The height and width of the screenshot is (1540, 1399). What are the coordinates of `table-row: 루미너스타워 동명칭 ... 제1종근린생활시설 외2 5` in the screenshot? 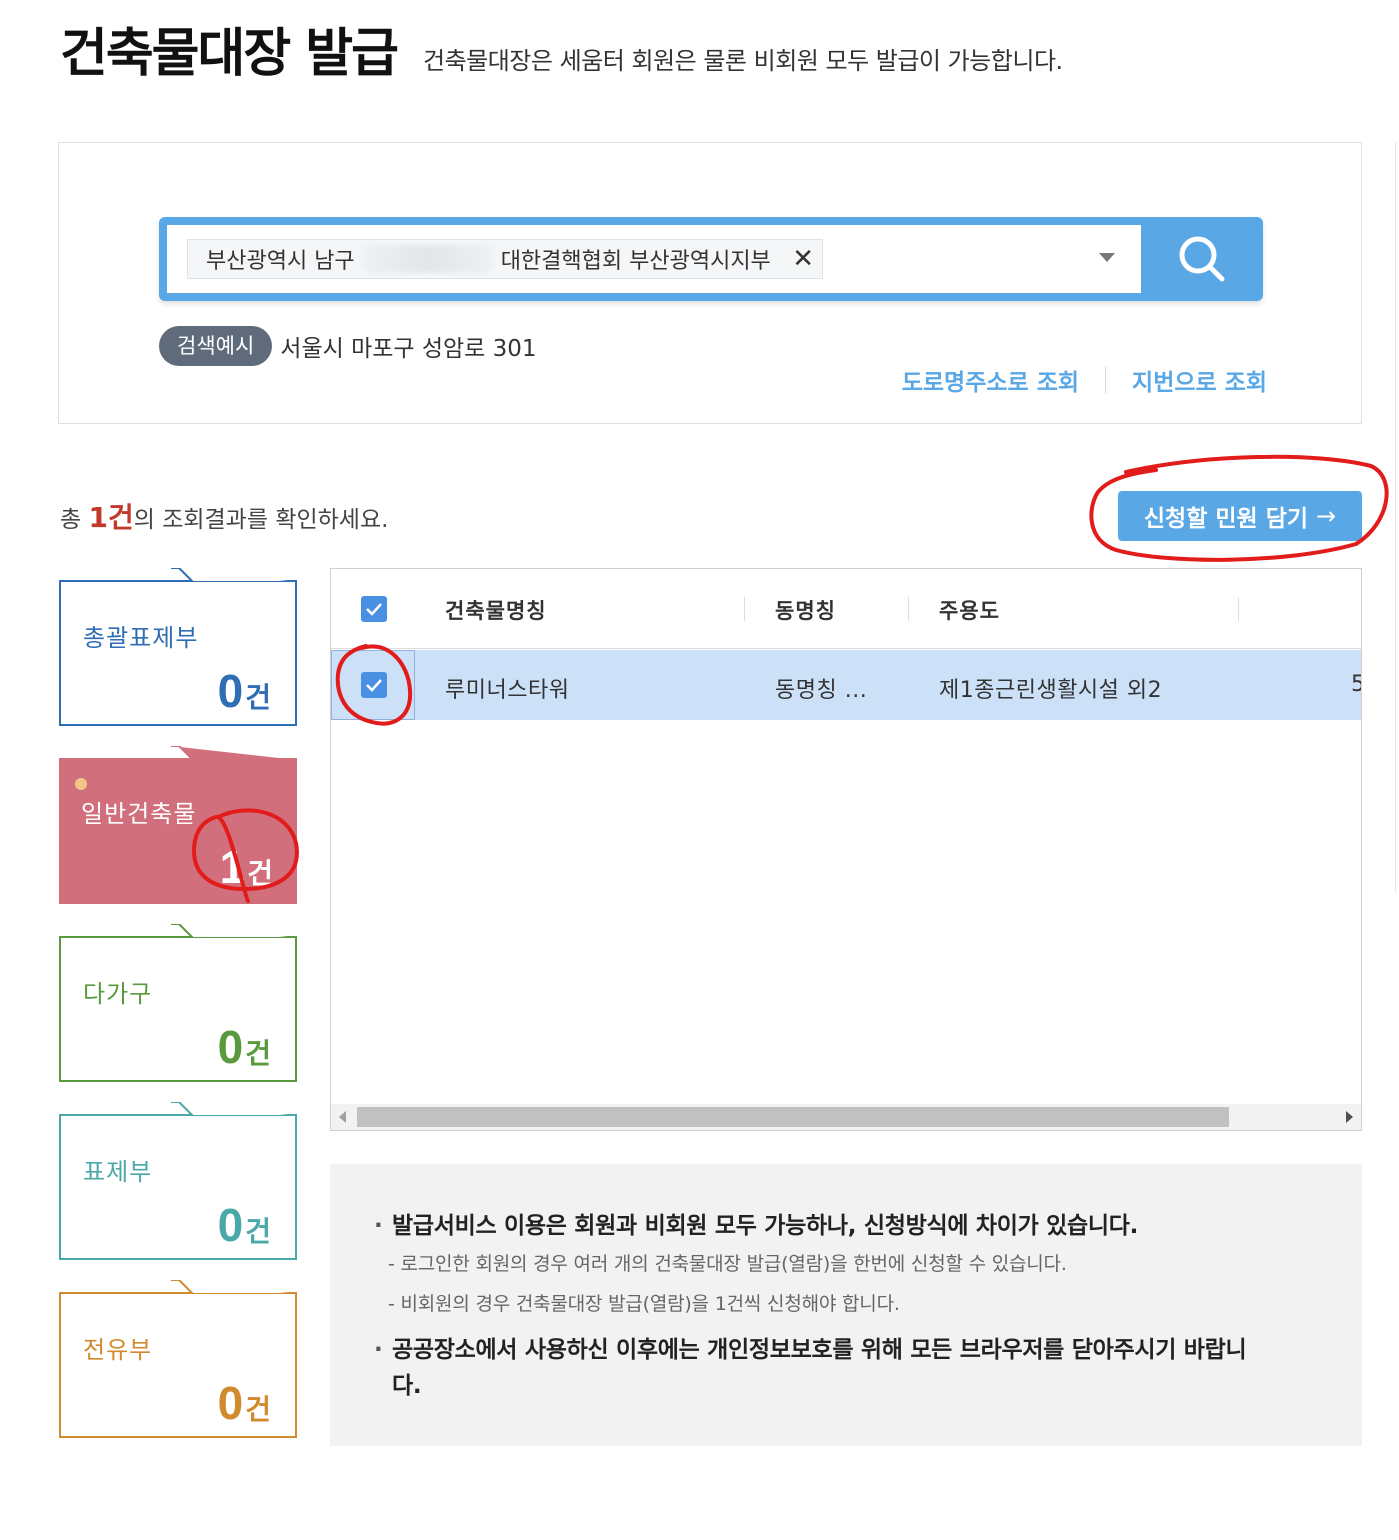 It's located at (846, 685).